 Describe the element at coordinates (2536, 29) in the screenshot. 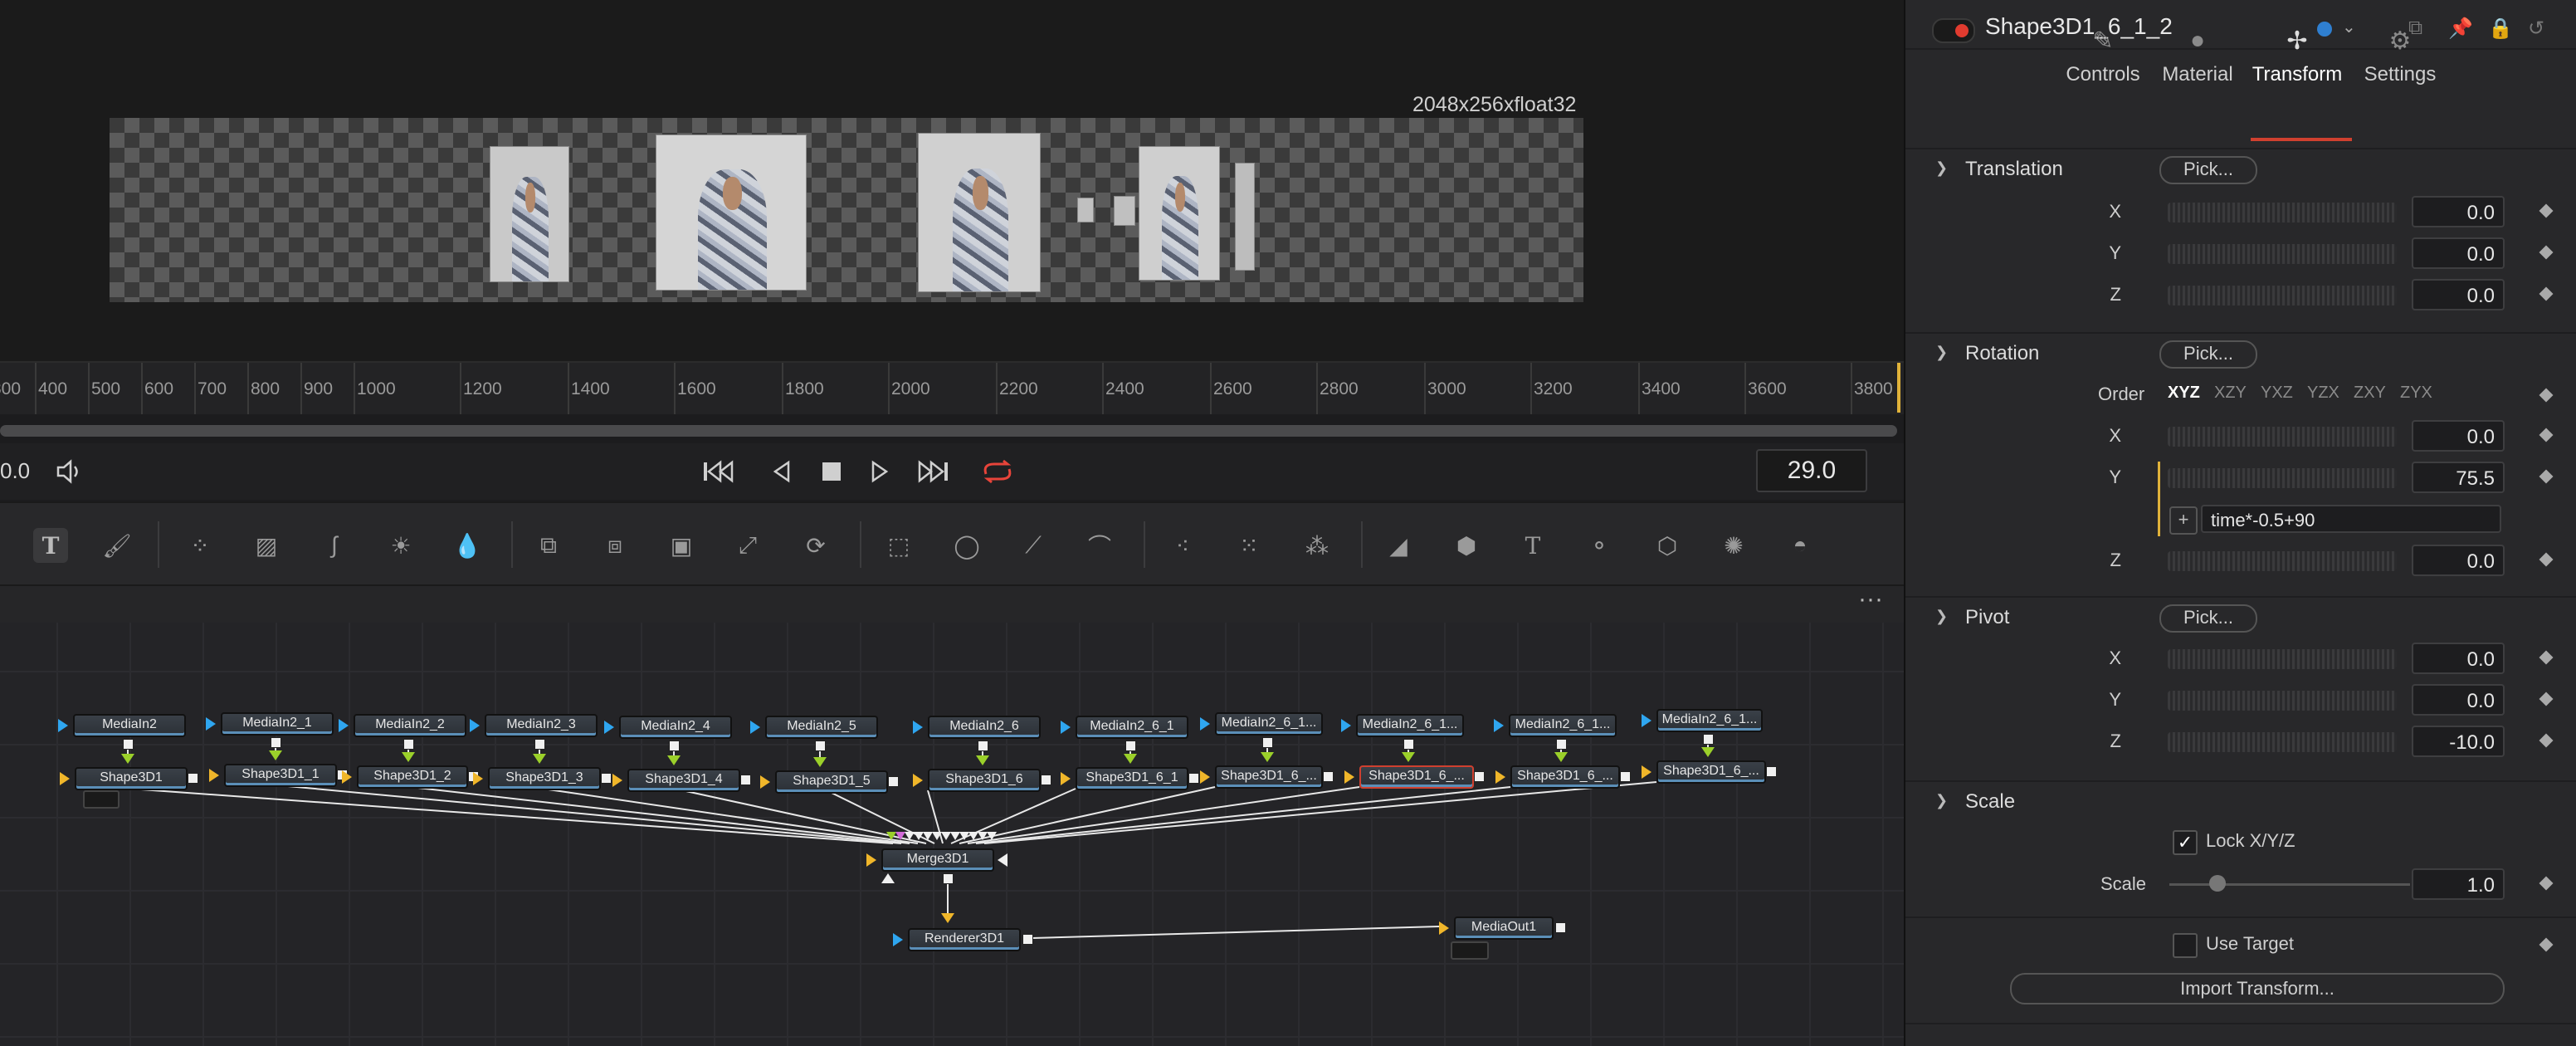

I see `reset-icon: ↺` at that location.